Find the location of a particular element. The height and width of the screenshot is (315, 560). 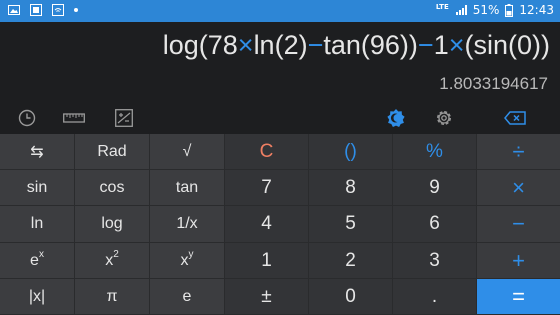

key-label: ln is located at coordinates (37, 223).